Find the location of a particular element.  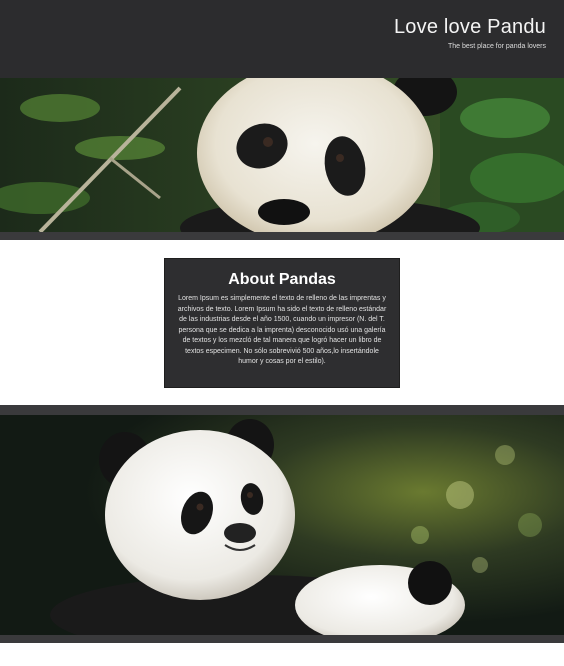

hero-bottom-band is located at coordinates (282, 236).